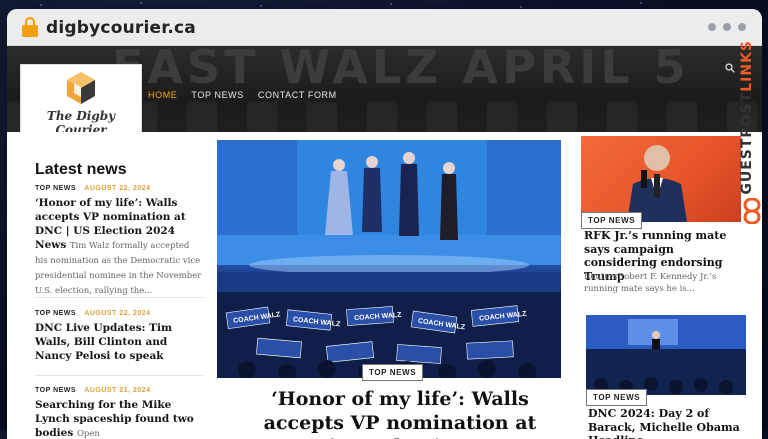 The width and height of the screenshot is (768, 439). Describe the element at coordinates (88, 434) in the screenshot. I see `item-excerpt: Open` at that location.